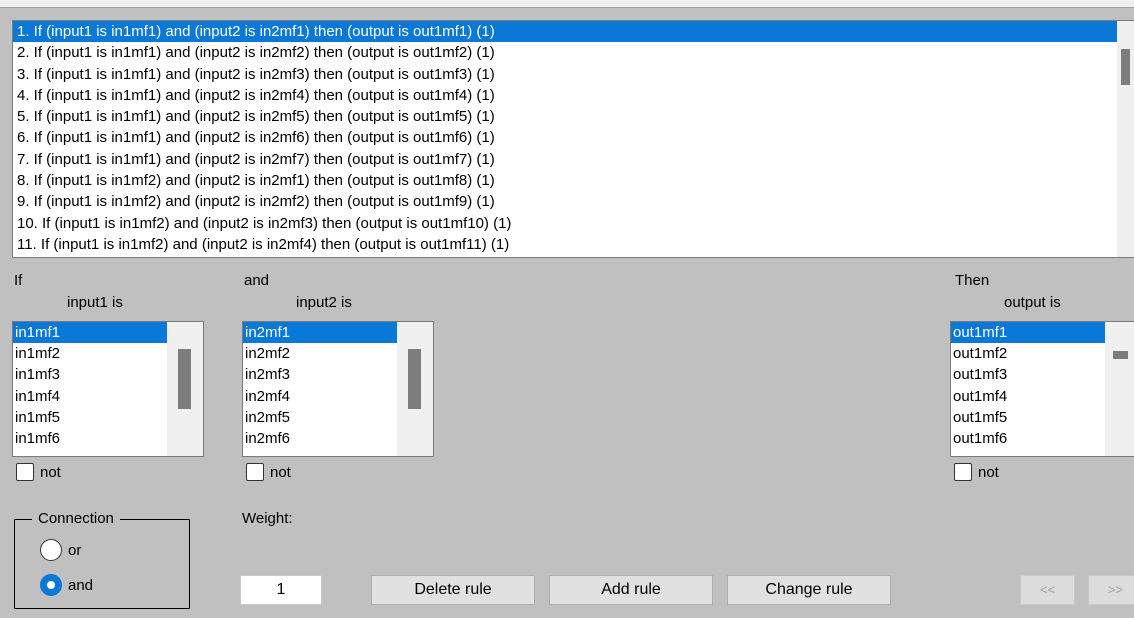 The image size is (1134, 618). Describe the element at coordinates (90, 438) in the screenshot. I see `input1-mf-item: in1mf6` at that location.